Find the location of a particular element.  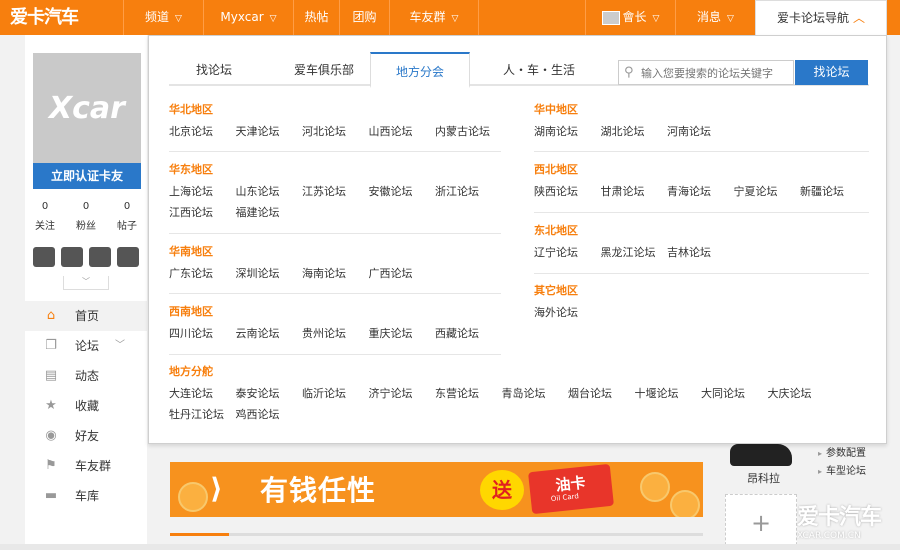

region-title: 其它地区 is located at coordinates (556, 291).